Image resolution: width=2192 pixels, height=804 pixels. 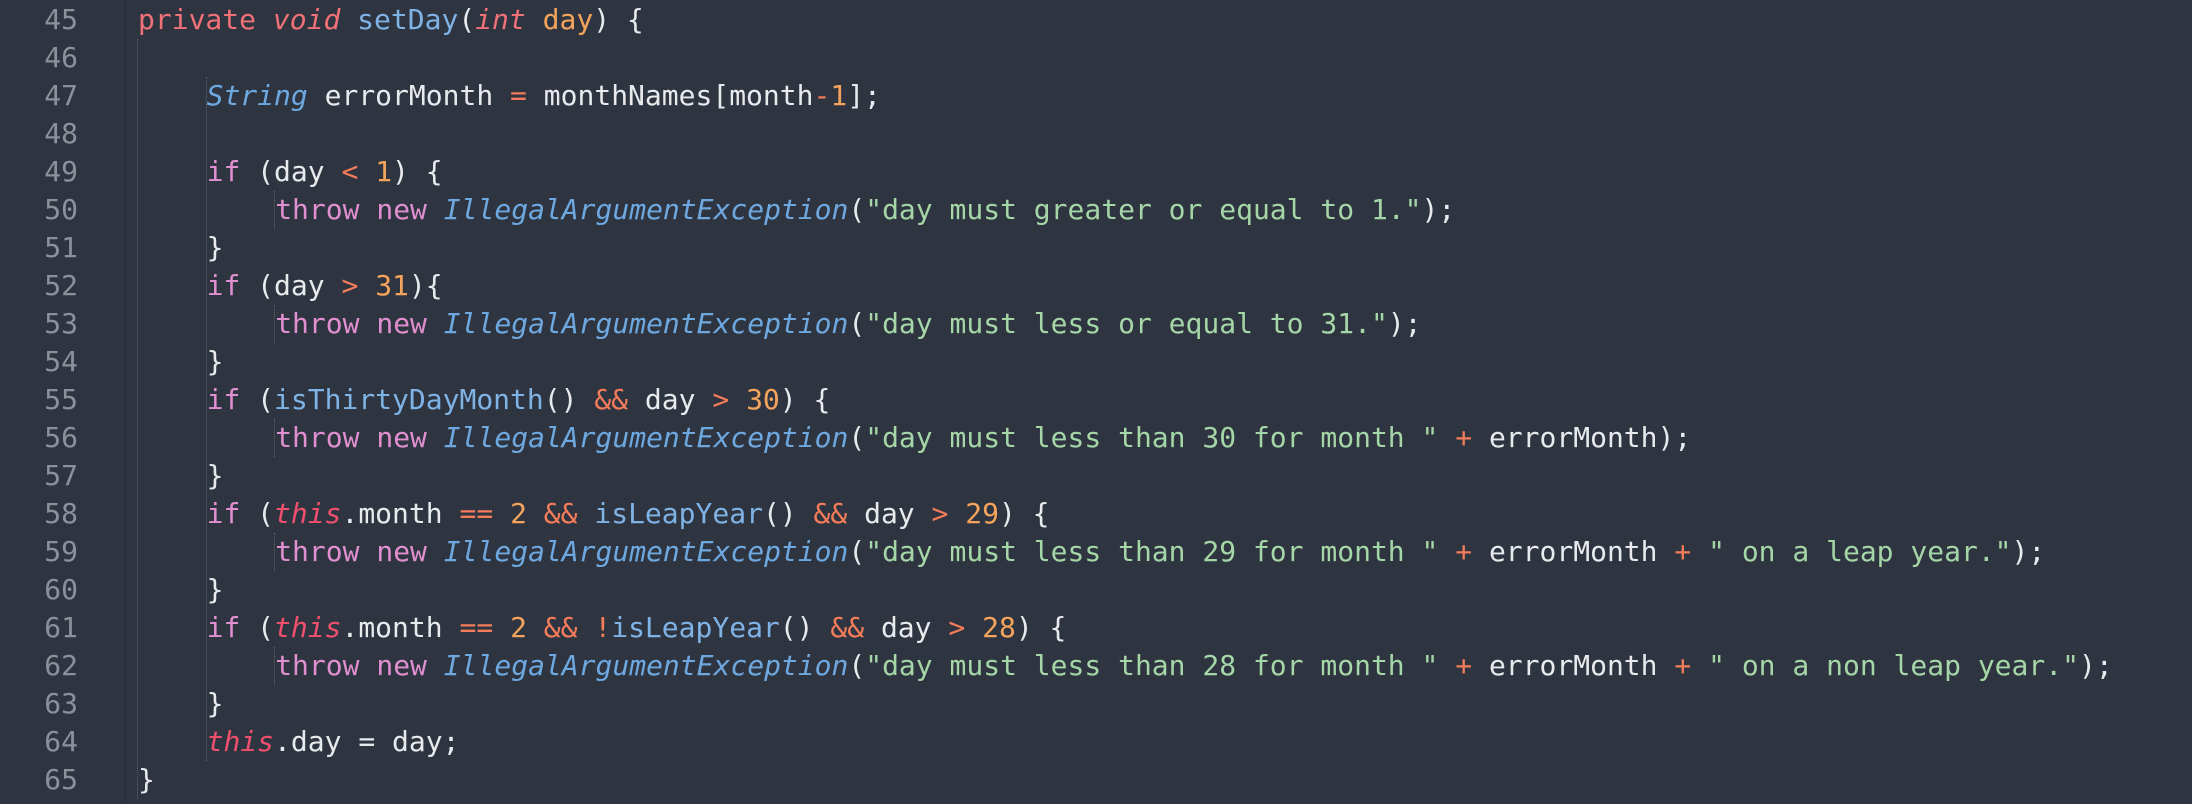 I want to click on line-number: 45, so click(x=61, y=19).